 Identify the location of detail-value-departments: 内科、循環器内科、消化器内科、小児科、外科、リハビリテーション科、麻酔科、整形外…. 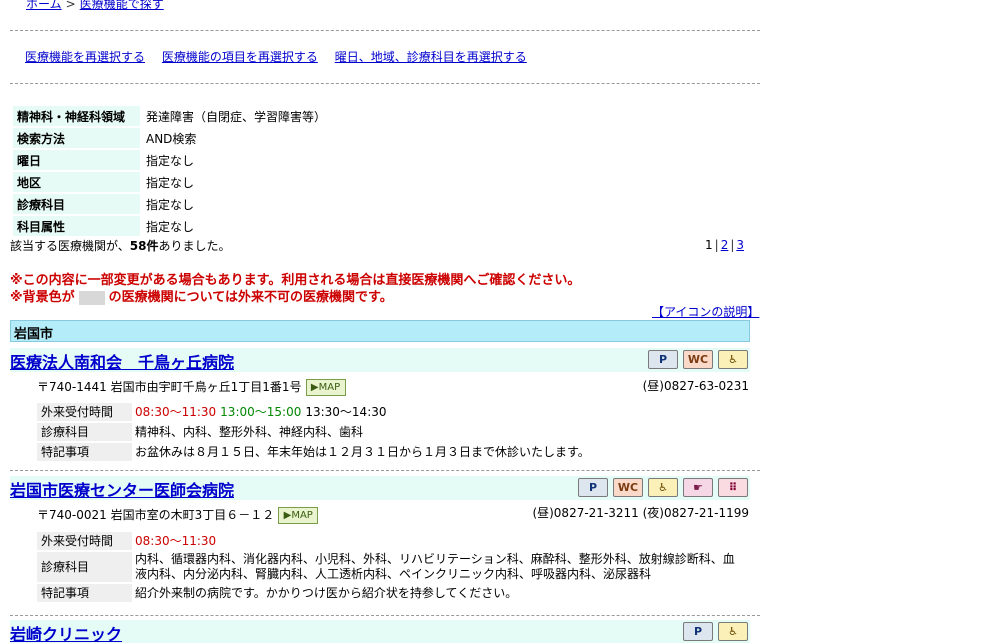
(435, 566).